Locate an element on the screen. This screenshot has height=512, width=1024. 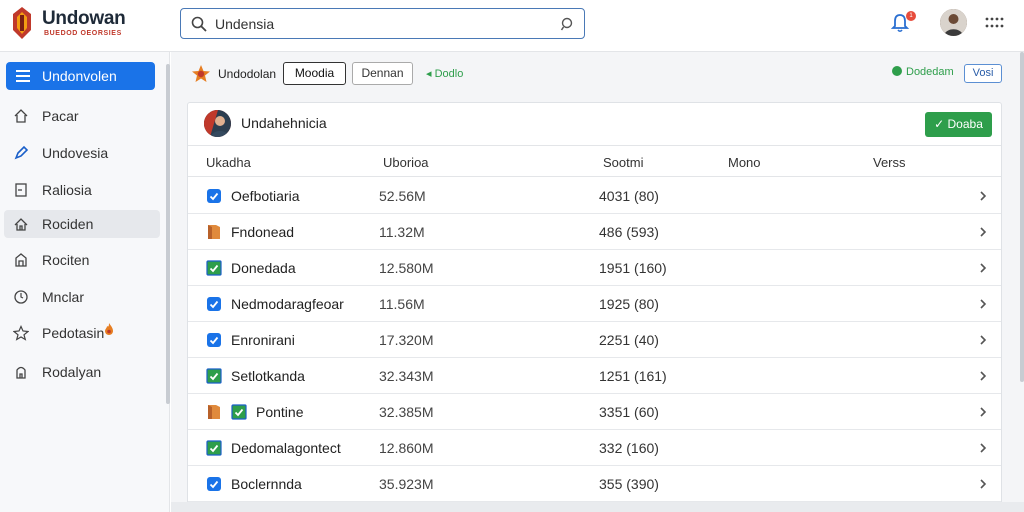
secondary-tab-button: Dennan is located at coordinates (382, 73).